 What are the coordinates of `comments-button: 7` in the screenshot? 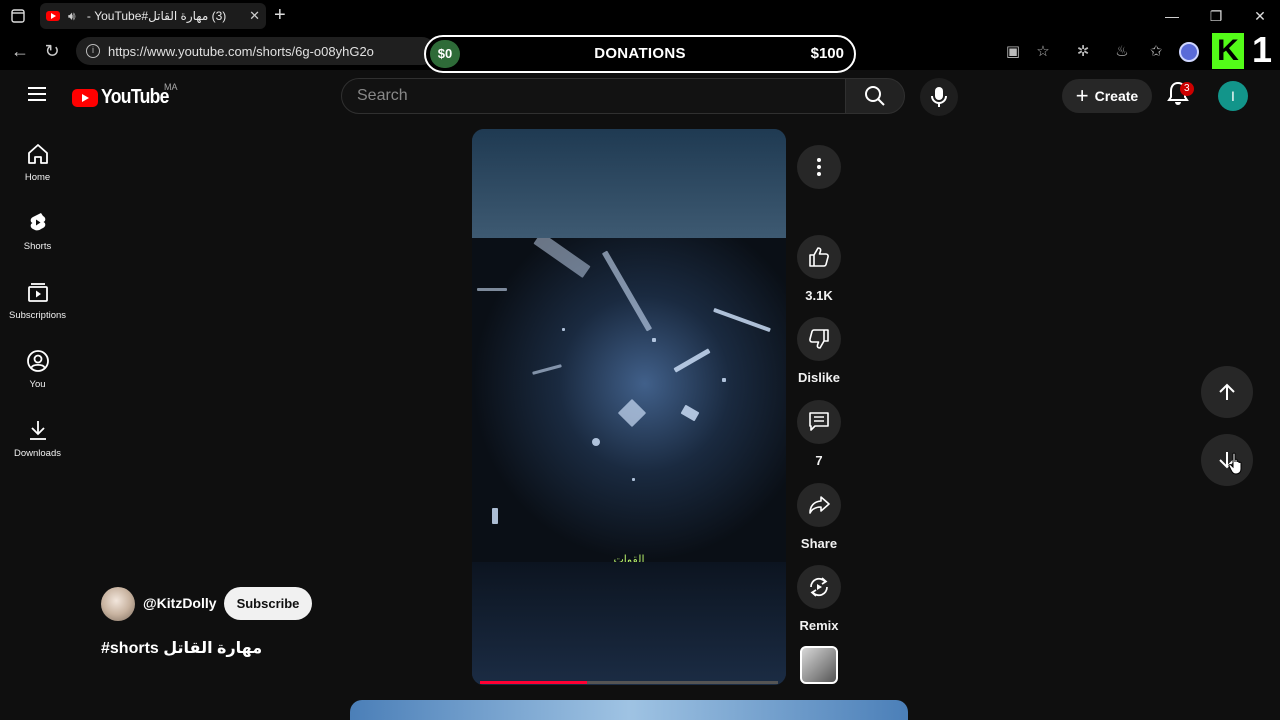 It's located at (819, 434).